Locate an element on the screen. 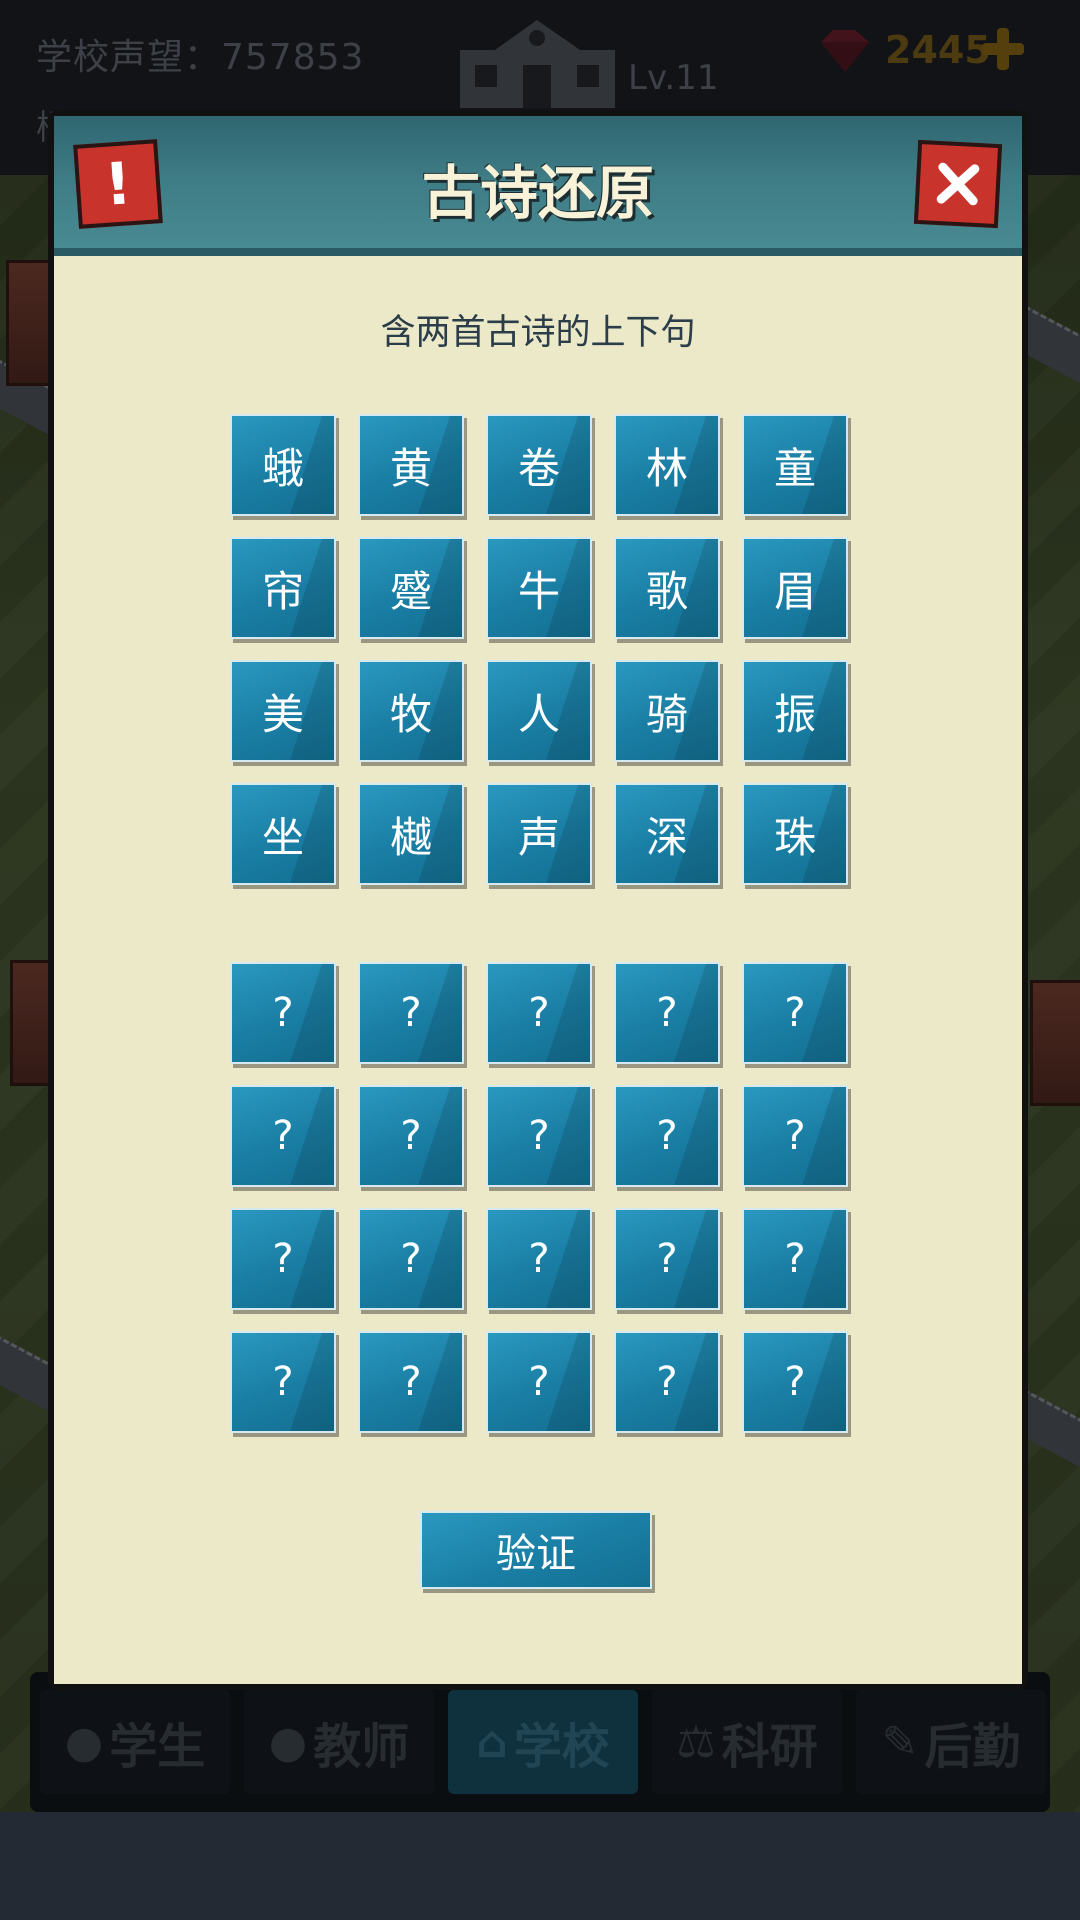 This screenshot has height=1920, width=1080. close-button is located at coordinates (958, 184).